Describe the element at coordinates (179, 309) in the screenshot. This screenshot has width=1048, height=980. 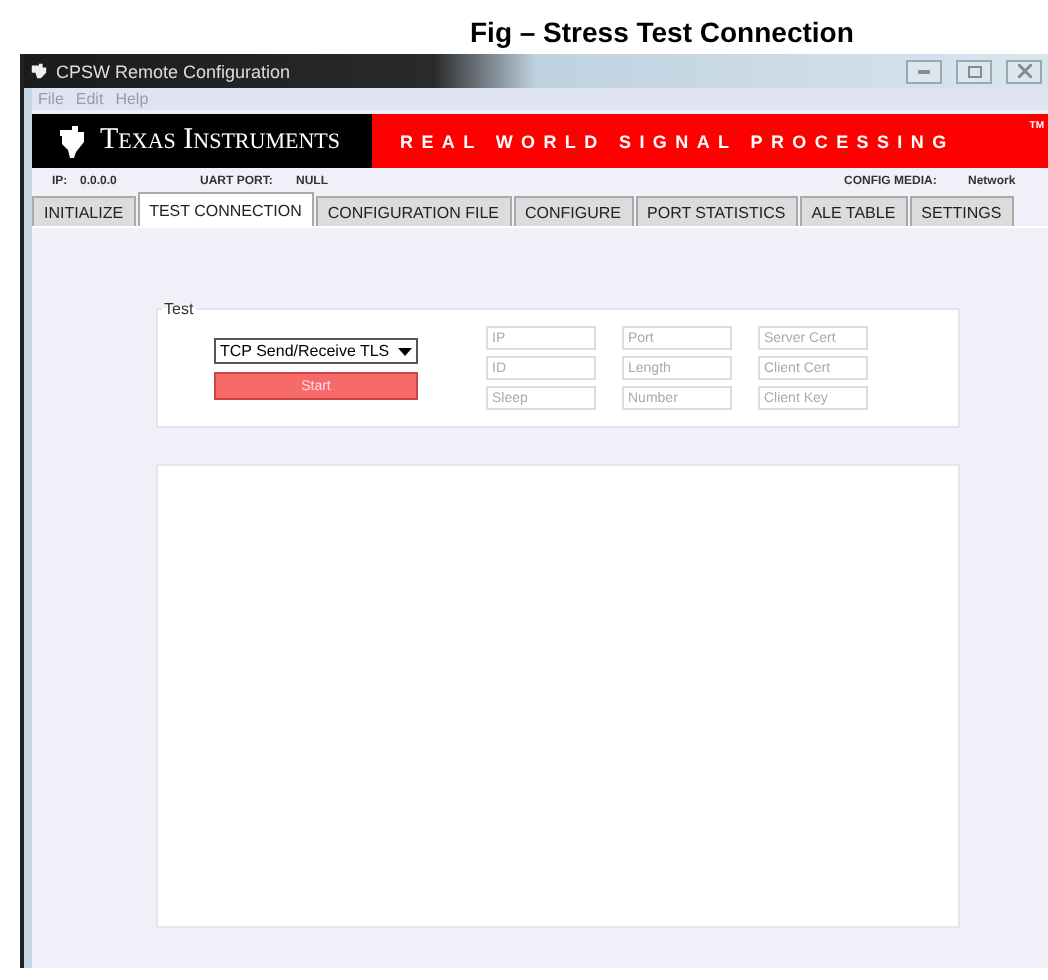
I see `group-legend: Test` at that location.